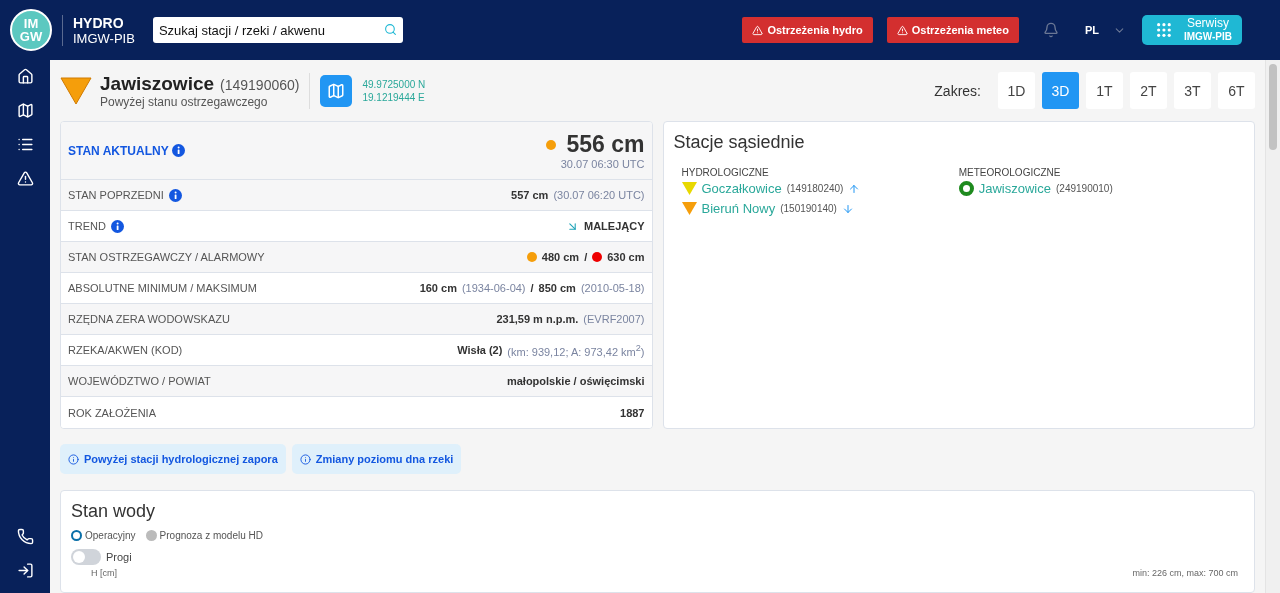  I want to click on brand-title: HYDRO, so click(99, 22).